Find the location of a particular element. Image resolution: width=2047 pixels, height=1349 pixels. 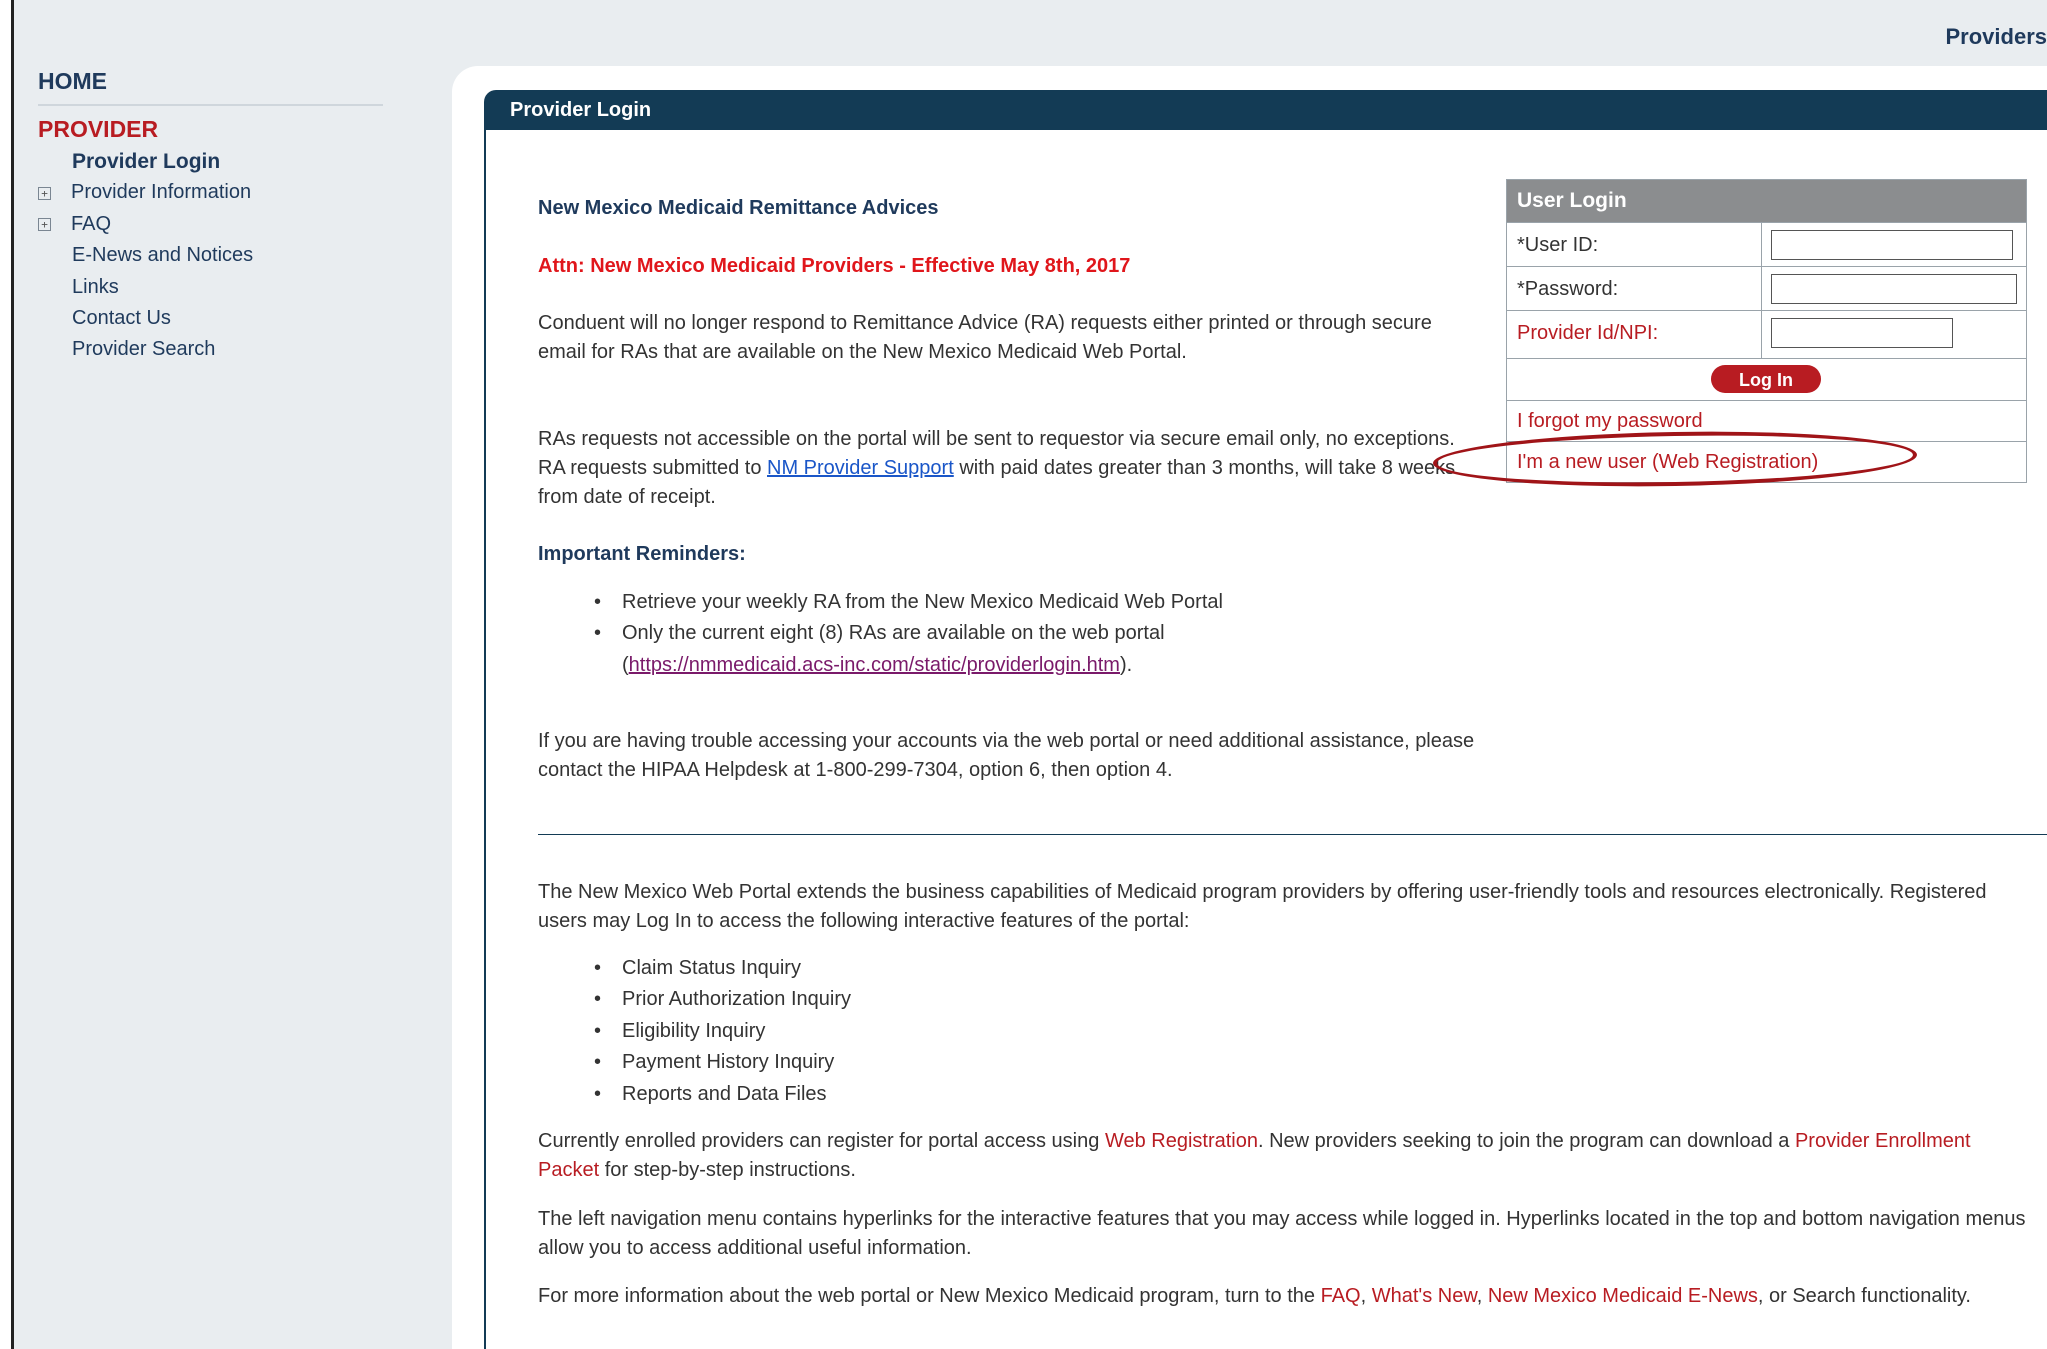

new-user-row: I'm a new user (Web Registration) is located at coordinates (1766, 461).